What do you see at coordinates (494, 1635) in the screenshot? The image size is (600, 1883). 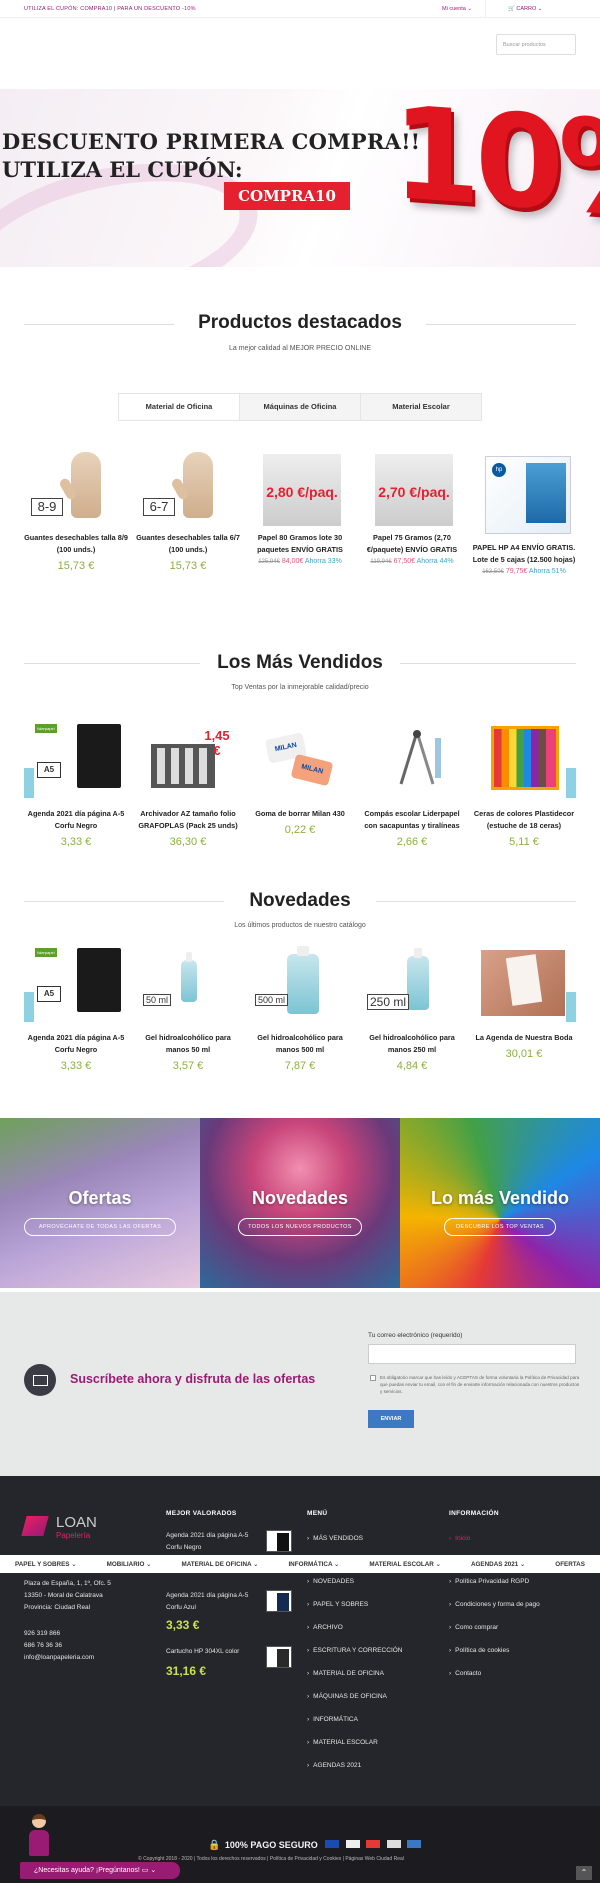 I see `footer-info-item: Como comprar` at bounding box center [494, 1635].